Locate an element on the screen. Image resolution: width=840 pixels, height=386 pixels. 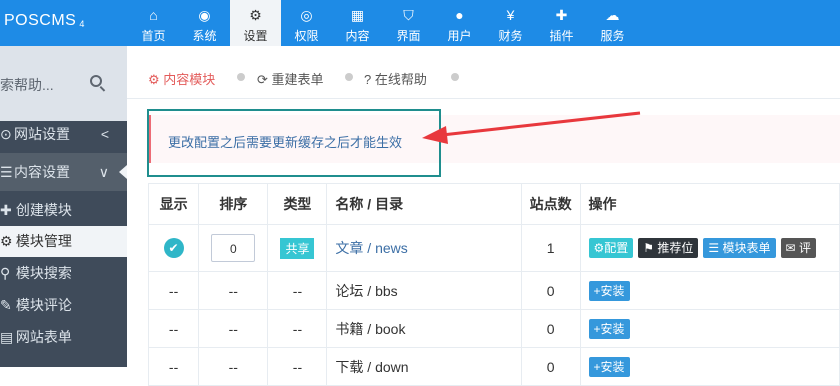
main-nav: ⌂ 首页 ◉ 系统 ⚙ 设置 ◎ 权限 ▦ 内容 ⛉ 界面 ● 用户 ¥ 财务 ✚ 插件 ☁ 服务 is located at coordinates (383, 23).